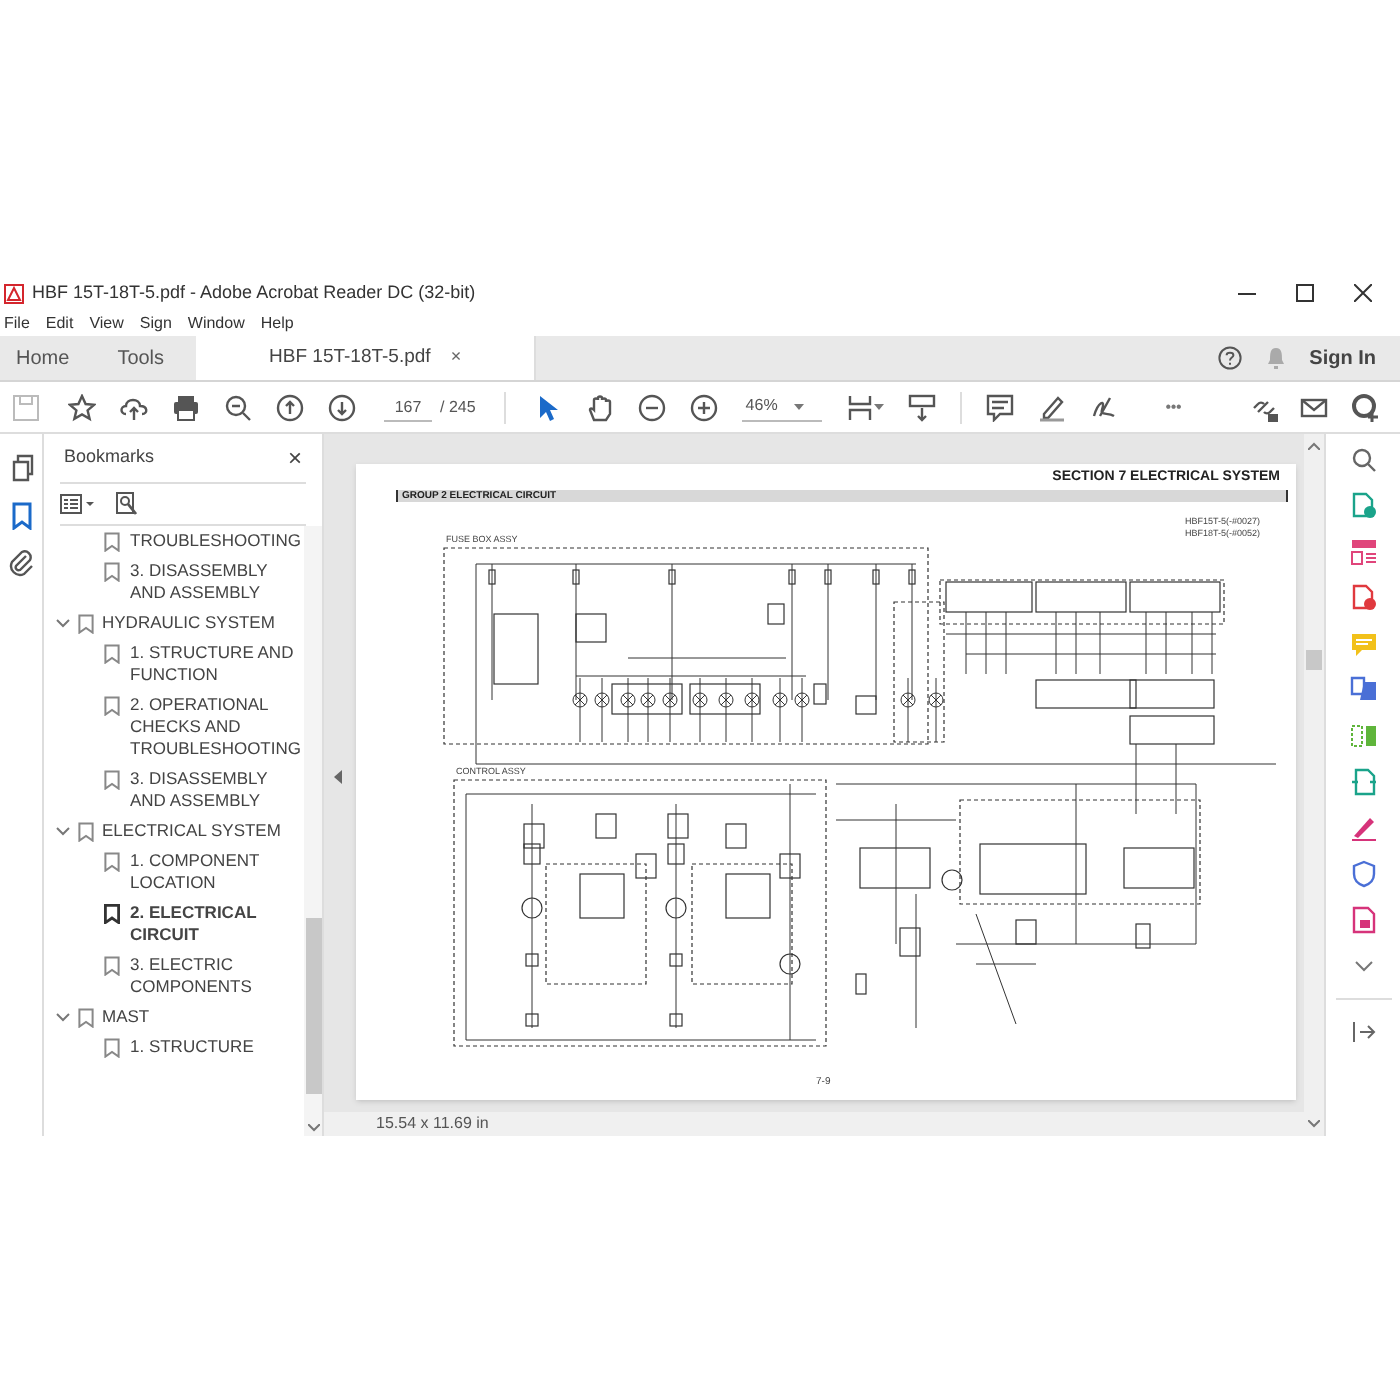 This screenshot has width=1400, height=1400. Describe the element at coordinates (78, 504) in the screenshot. I see `options-menu-icon` at that location.